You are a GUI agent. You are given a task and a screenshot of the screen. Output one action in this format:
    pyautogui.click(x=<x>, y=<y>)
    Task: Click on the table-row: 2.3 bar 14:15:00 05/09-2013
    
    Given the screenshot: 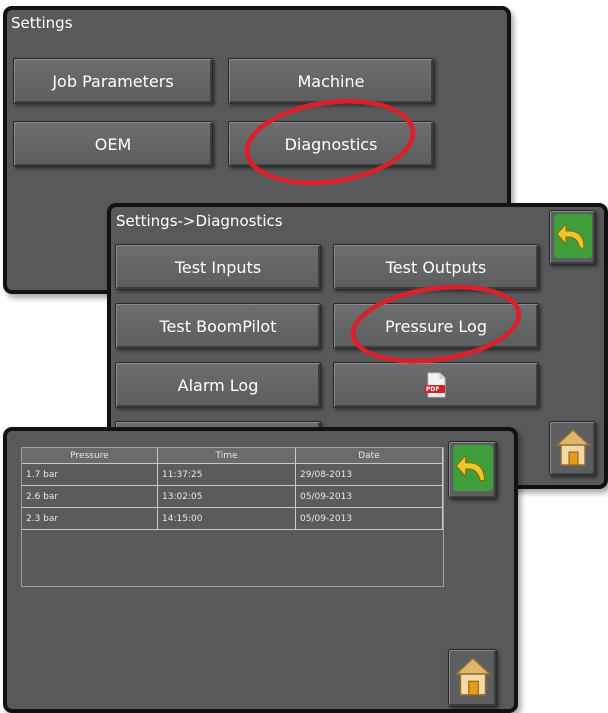 What is the action you would take?
    pyautogui.click(x=232, y=518)
    